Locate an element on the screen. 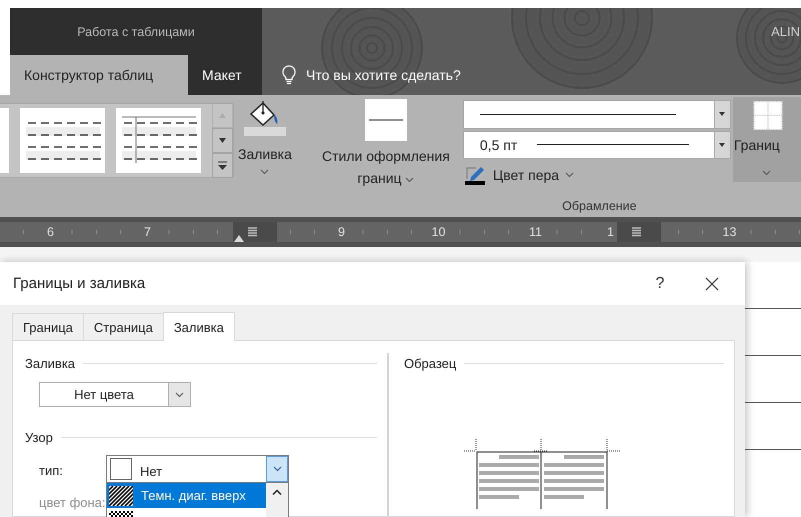 This screenshot has height=517, width=801. hatched-swatch-icon is located at coordinates (121, 496).